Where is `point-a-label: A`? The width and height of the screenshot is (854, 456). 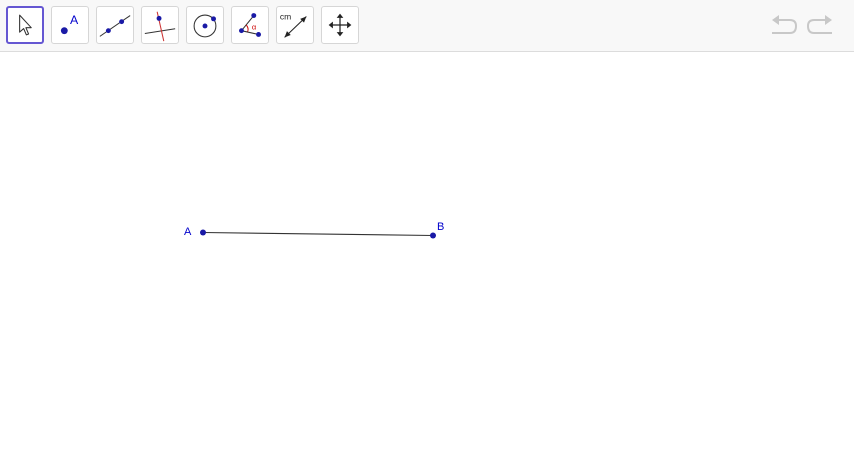 point-a-label: A is located at coordinates (188, 232).